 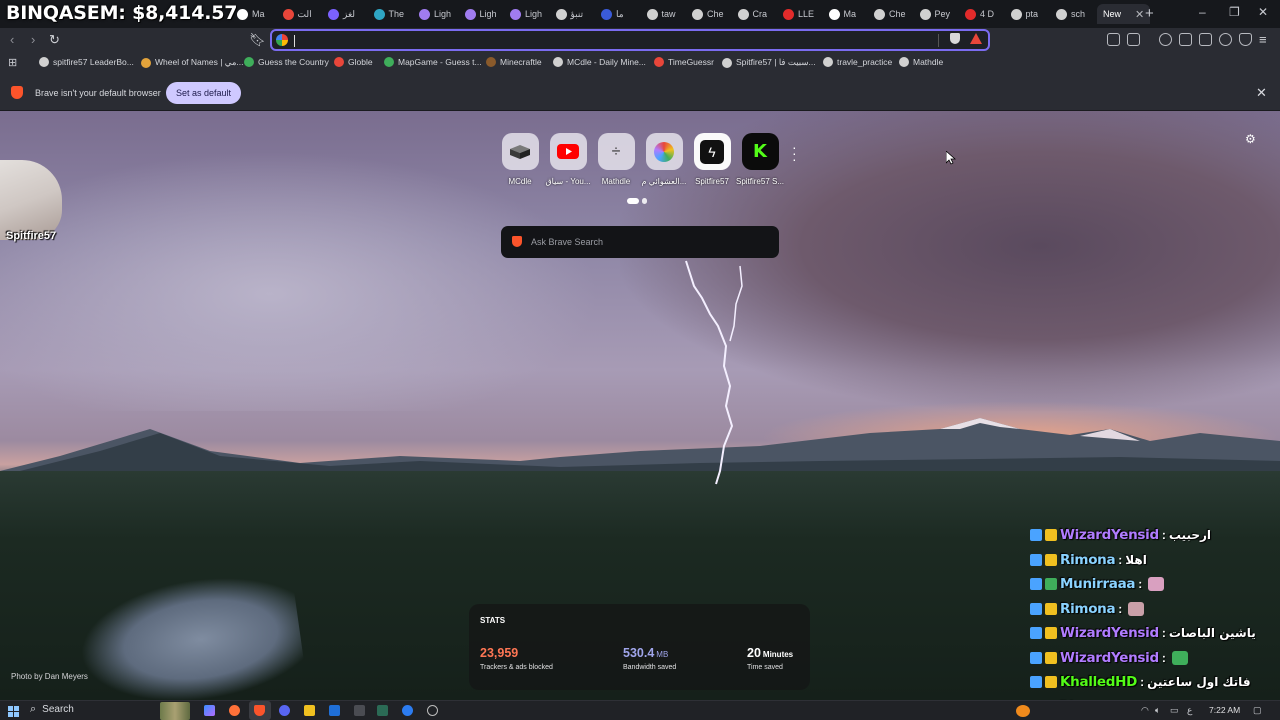 I want to click on back-icon: ‹, so click(x=12, y=39).